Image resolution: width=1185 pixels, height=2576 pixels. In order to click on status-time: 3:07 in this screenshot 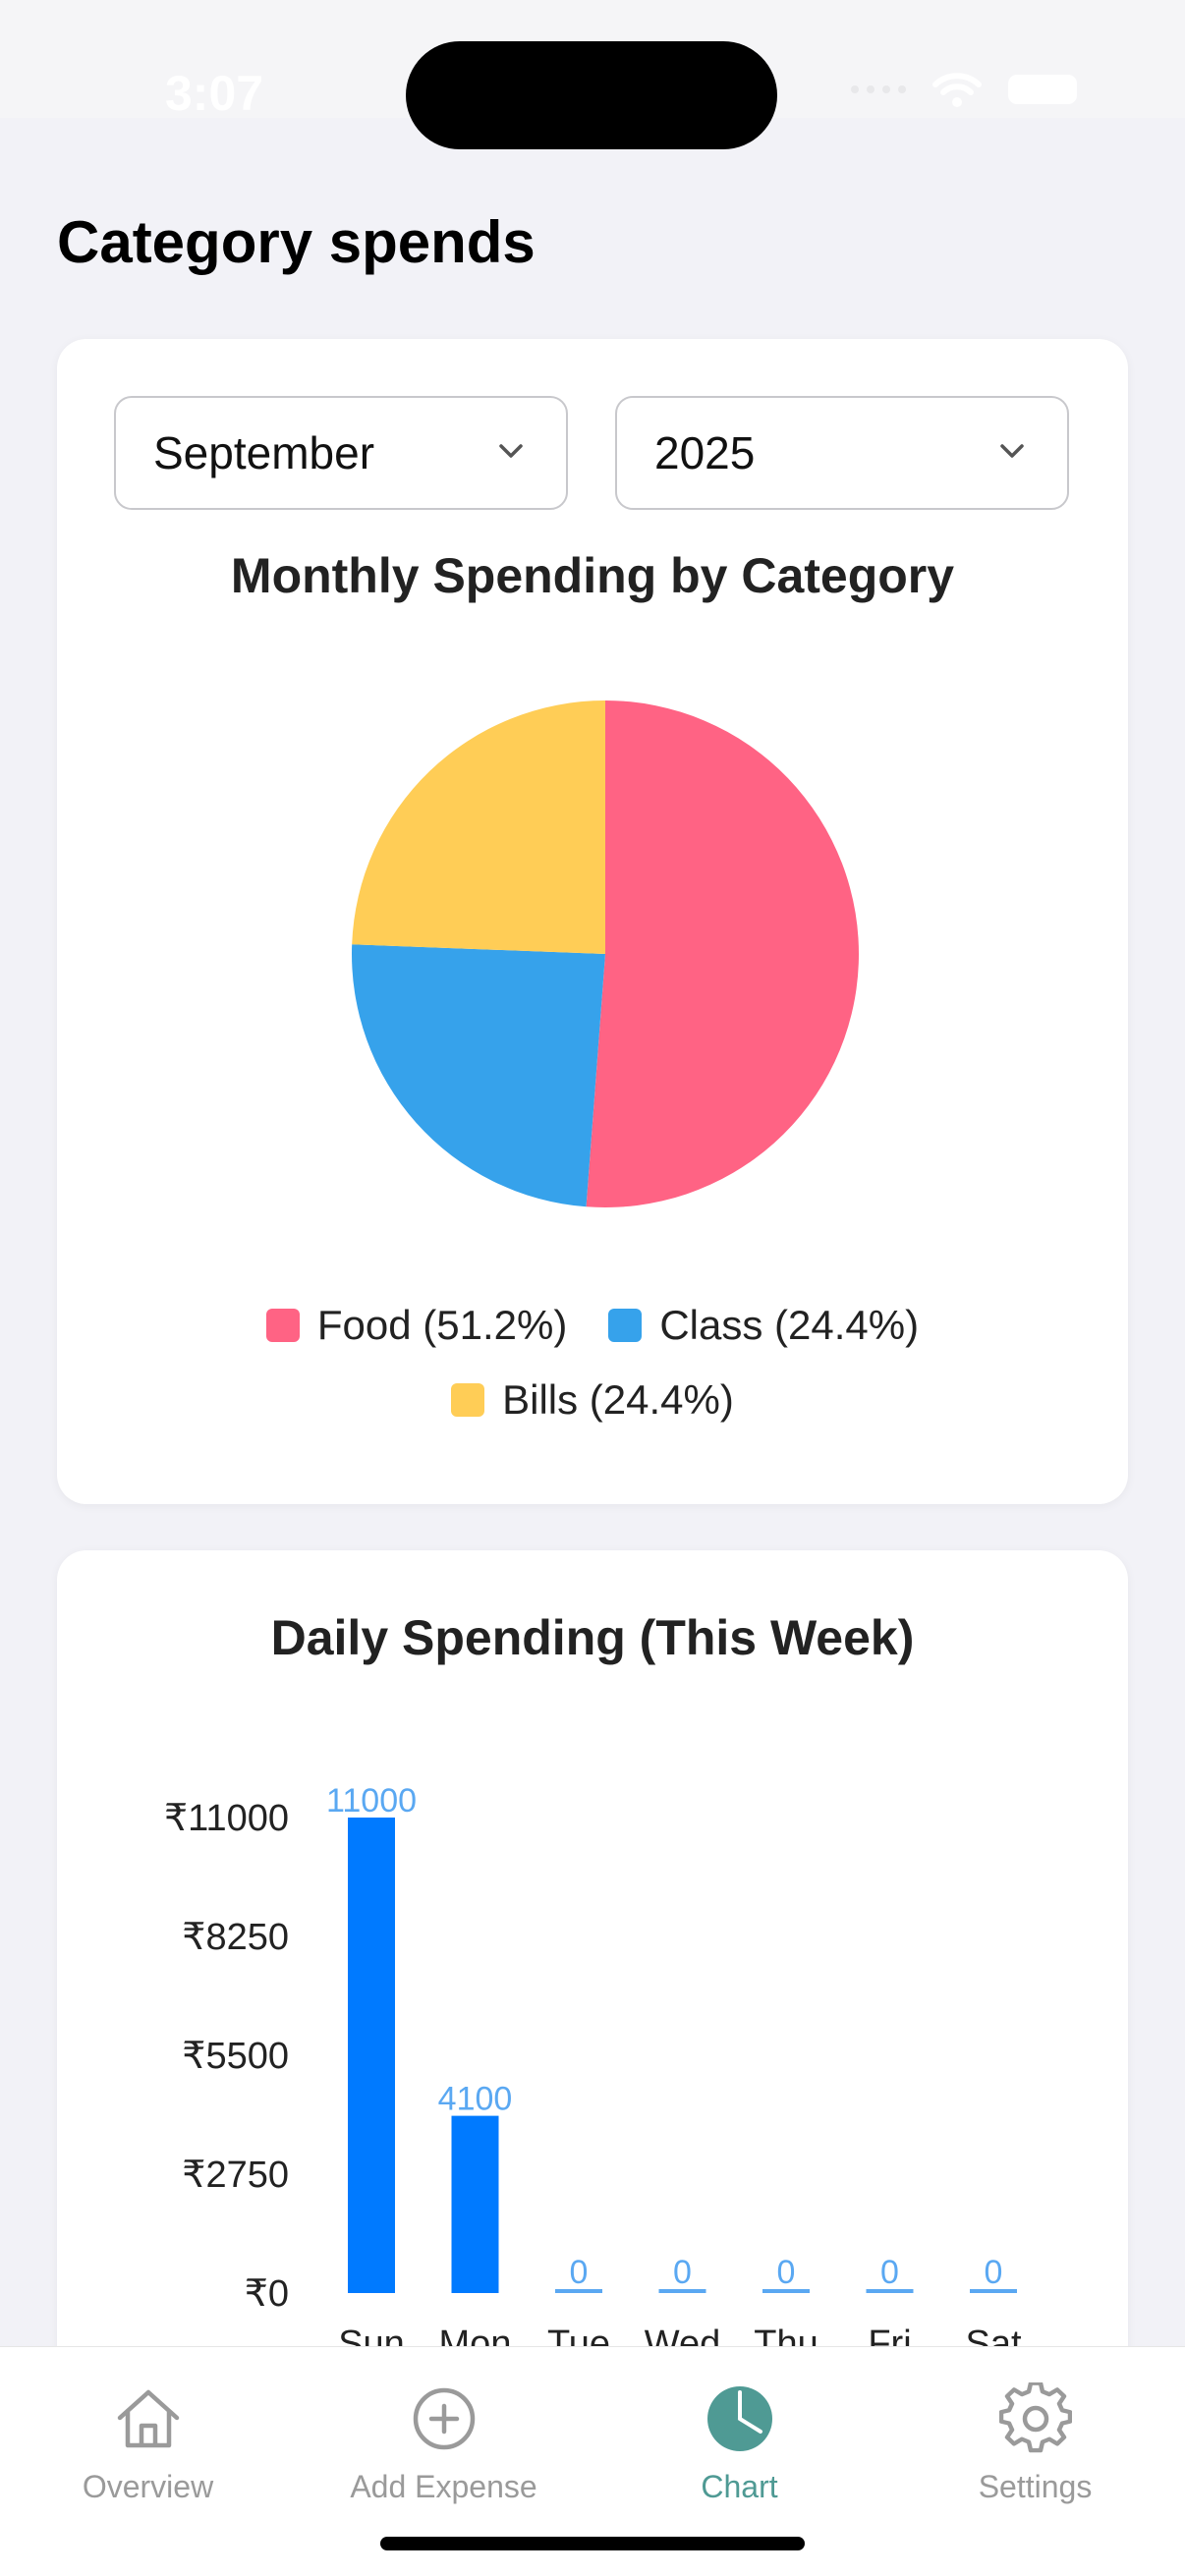, I will do `click(215, 93)`.